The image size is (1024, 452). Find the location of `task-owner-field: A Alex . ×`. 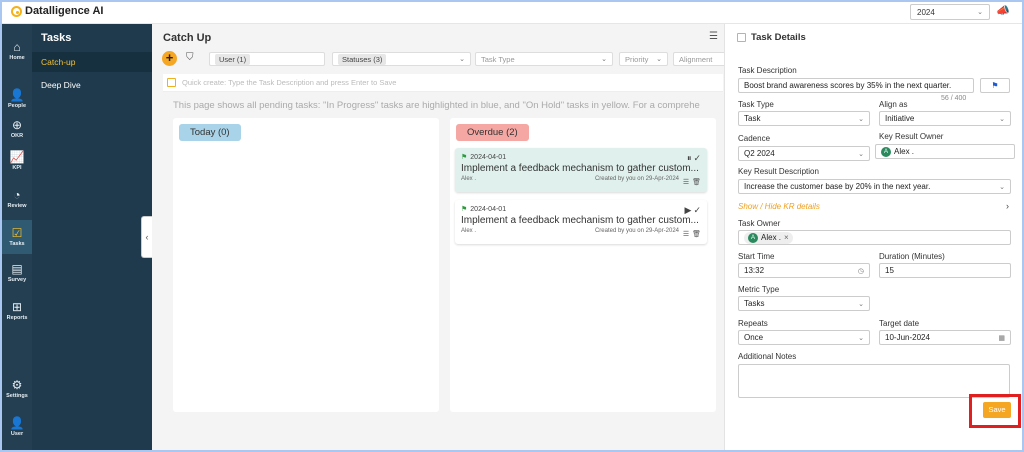

task-owner-field: A Alex . × is located at coordinates (874, 237).